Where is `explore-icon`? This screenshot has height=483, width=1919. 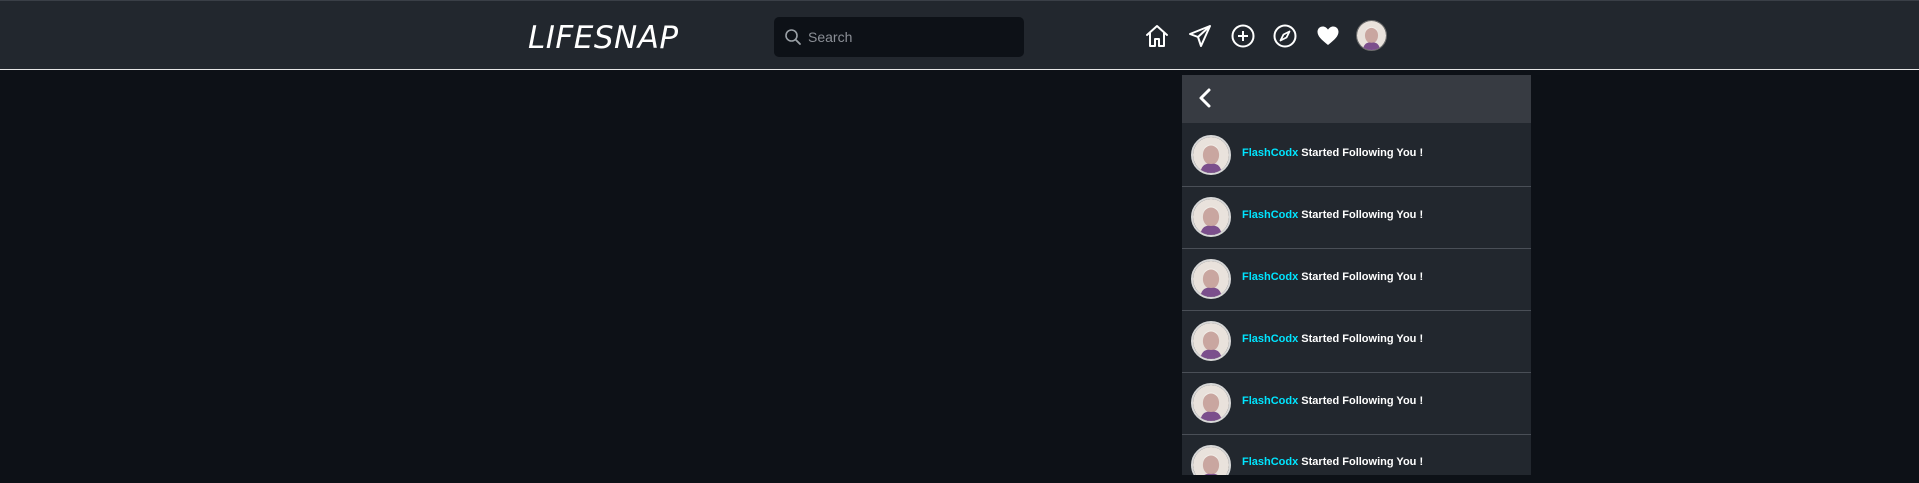
explore-icon is located at coordinates (1285, 36).